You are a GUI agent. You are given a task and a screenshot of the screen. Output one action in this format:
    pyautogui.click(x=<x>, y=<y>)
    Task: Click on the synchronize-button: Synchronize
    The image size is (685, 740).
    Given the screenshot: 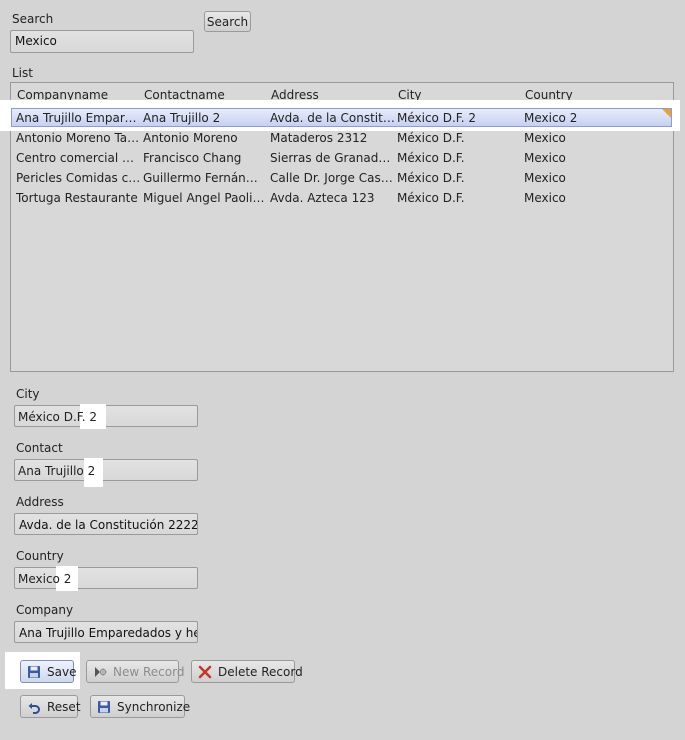 What is the action you would take?
    pyautogui.click(x=140, y=706)
    